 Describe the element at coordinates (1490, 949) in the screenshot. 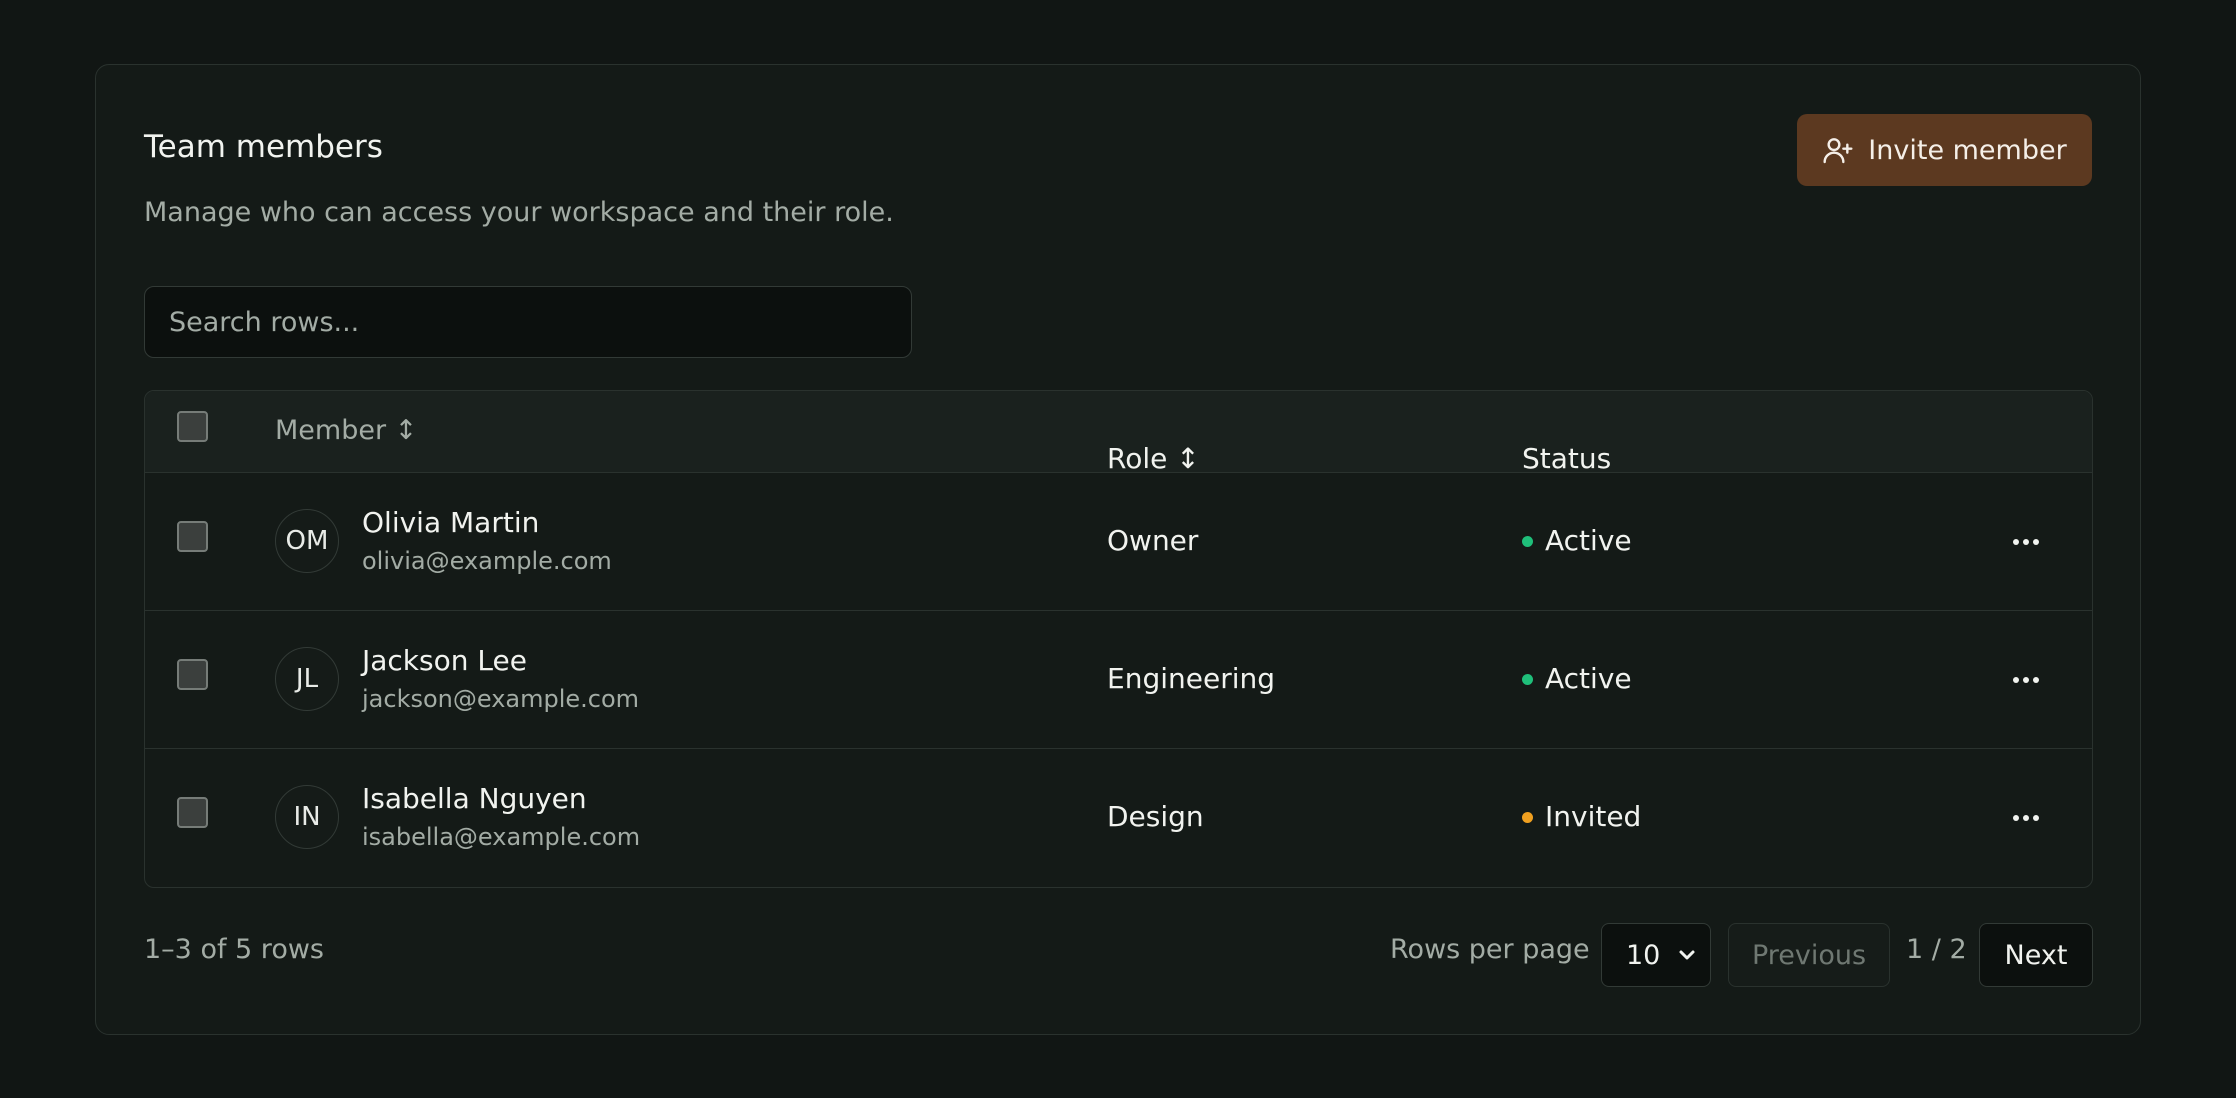

I see `rows-per-page-label: Rows per page` at that location.